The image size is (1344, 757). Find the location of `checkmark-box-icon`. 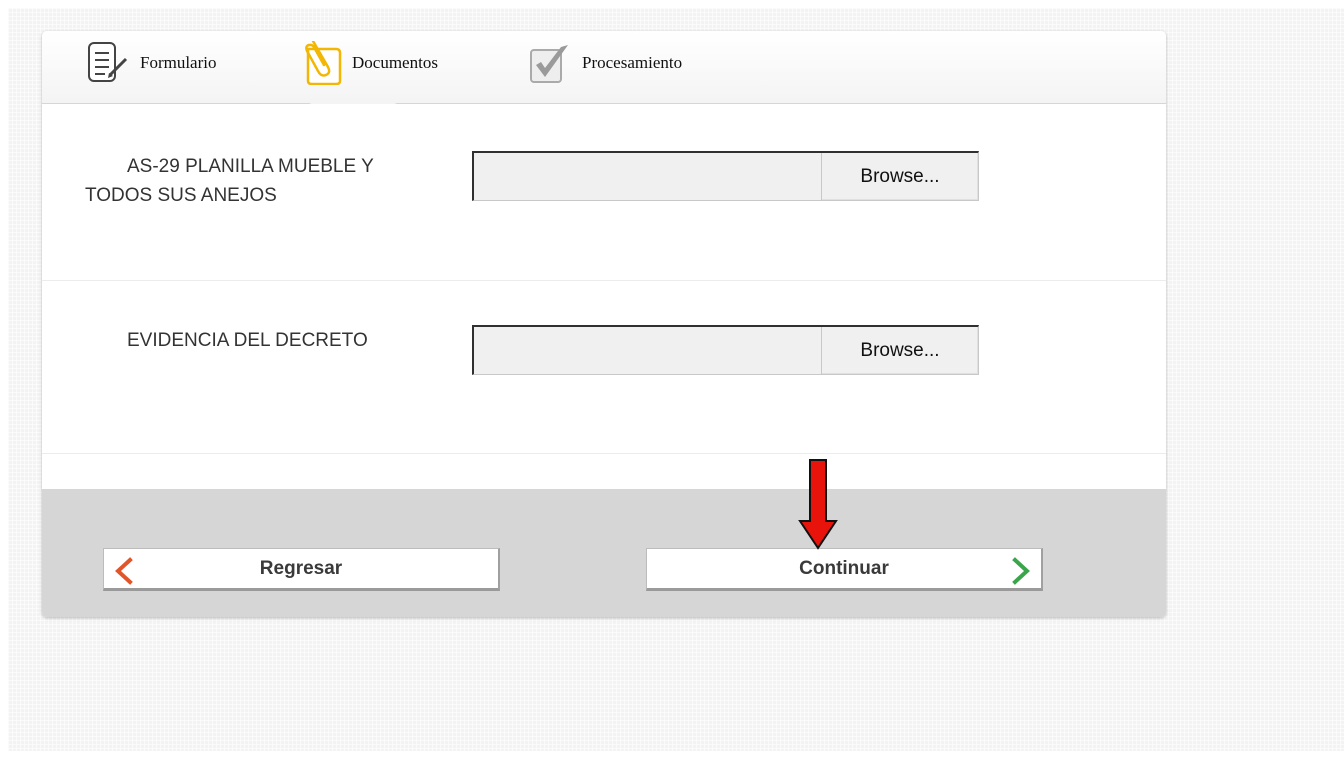

checkmark-box-icon is located at coordinates (549, 64).